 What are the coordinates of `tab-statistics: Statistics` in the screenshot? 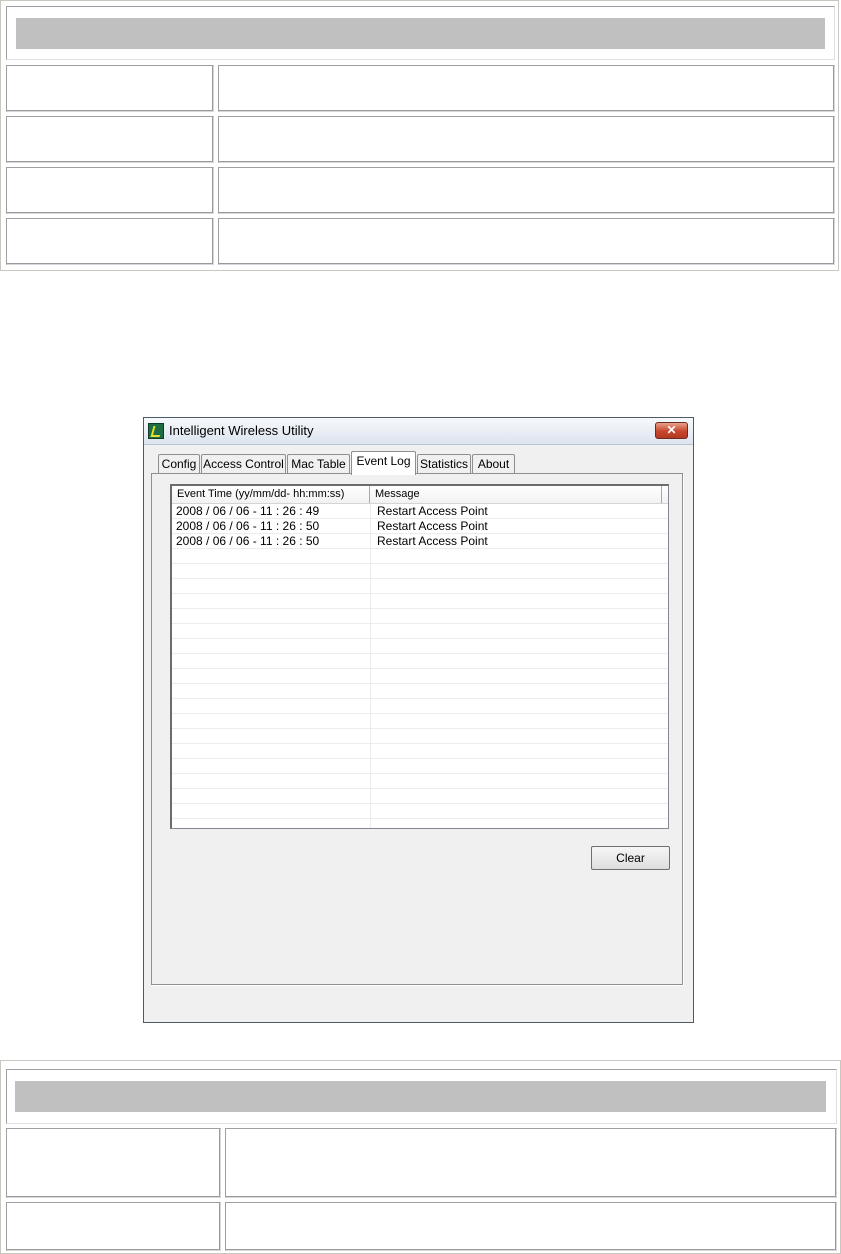 It's located at (444, 463).